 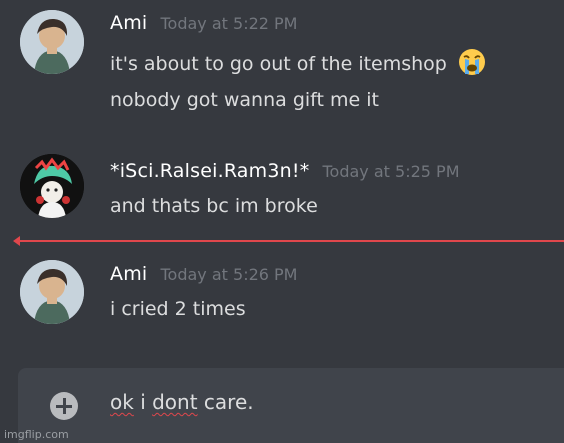 I want to click on composer-input: ok i dont care., so click(x=182, y=402).